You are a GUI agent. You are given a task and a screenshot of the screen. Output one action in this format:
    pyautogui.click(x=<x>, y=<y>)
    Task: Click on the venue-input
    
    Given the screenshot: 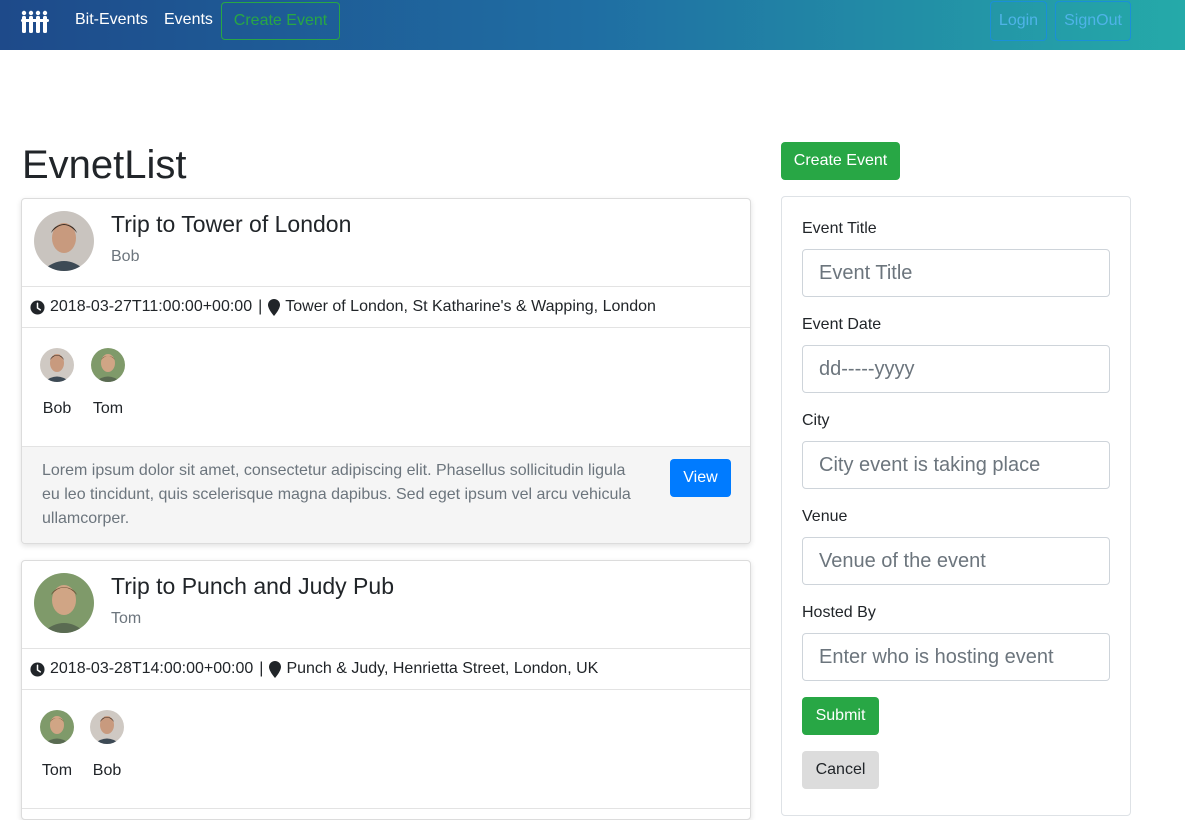 What is the action you would take?
    pyautogui.click(x=956, y=561)
    